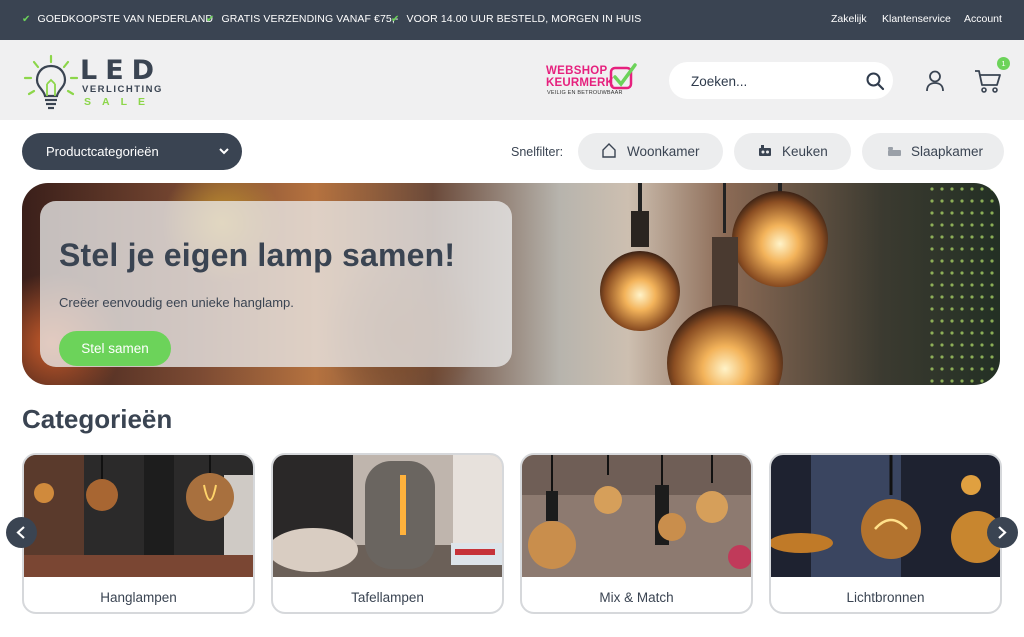 This screenshot has height=637, width=1024. I want to click on chevron-right-icon, so click(1002, 532).